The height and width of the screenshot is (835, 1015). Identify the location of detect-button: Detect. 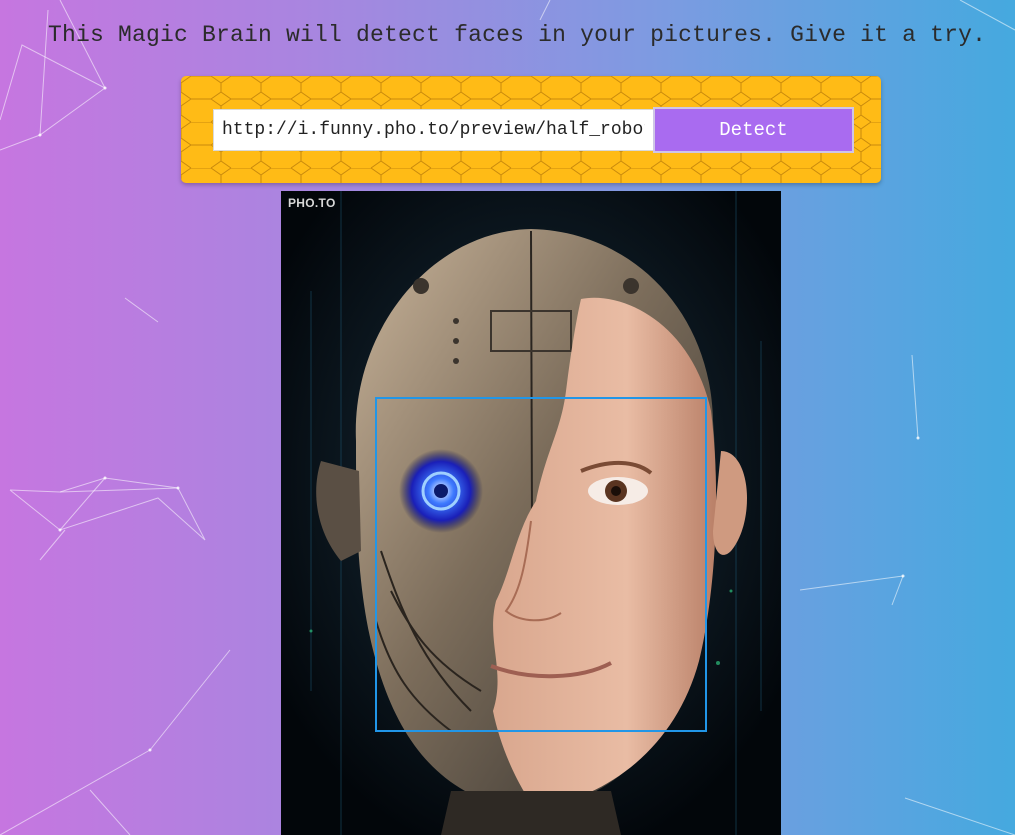
(753, 130).